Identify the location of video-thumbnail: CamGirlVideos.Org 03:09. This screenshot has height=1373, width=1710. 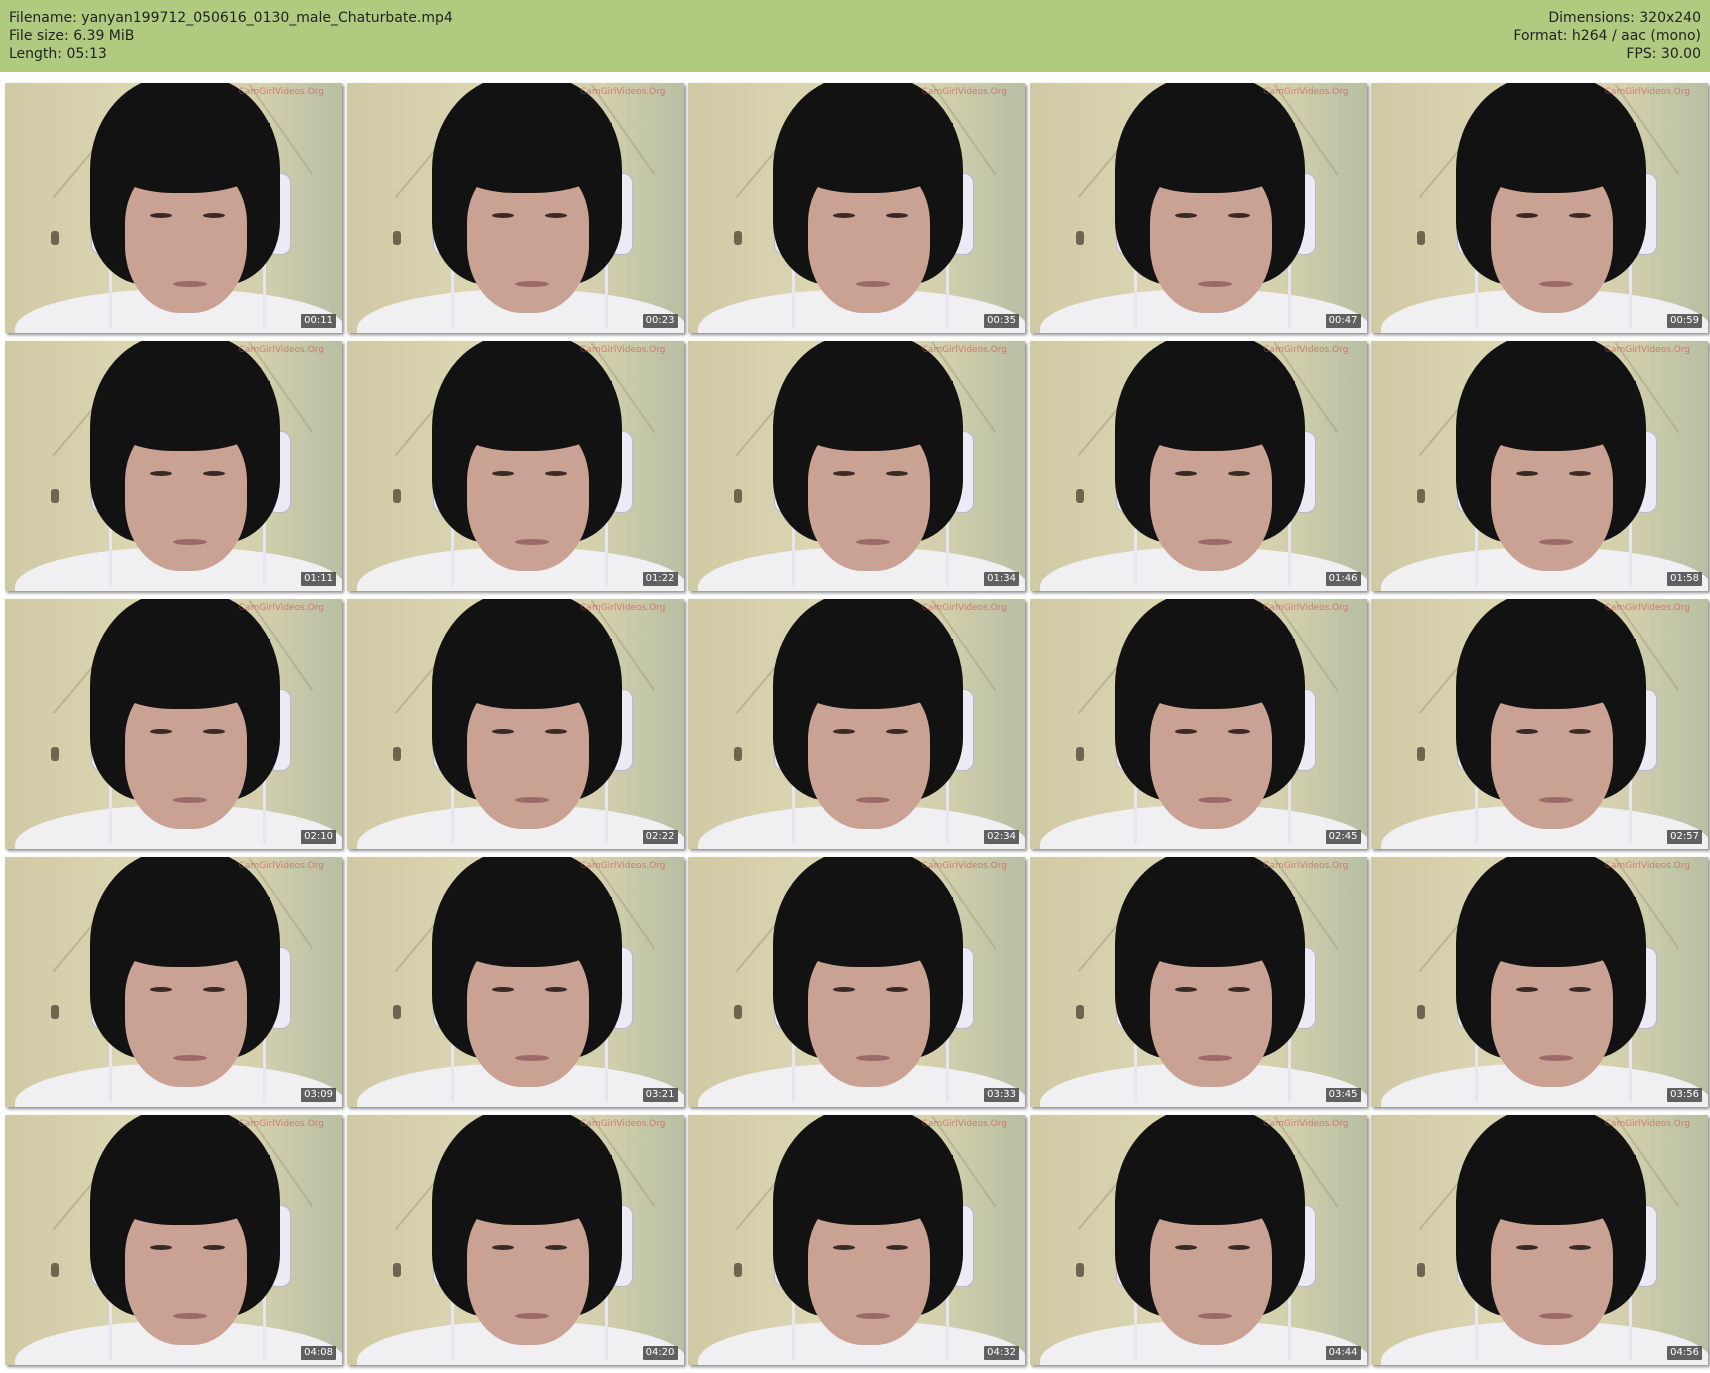
(173, 982).